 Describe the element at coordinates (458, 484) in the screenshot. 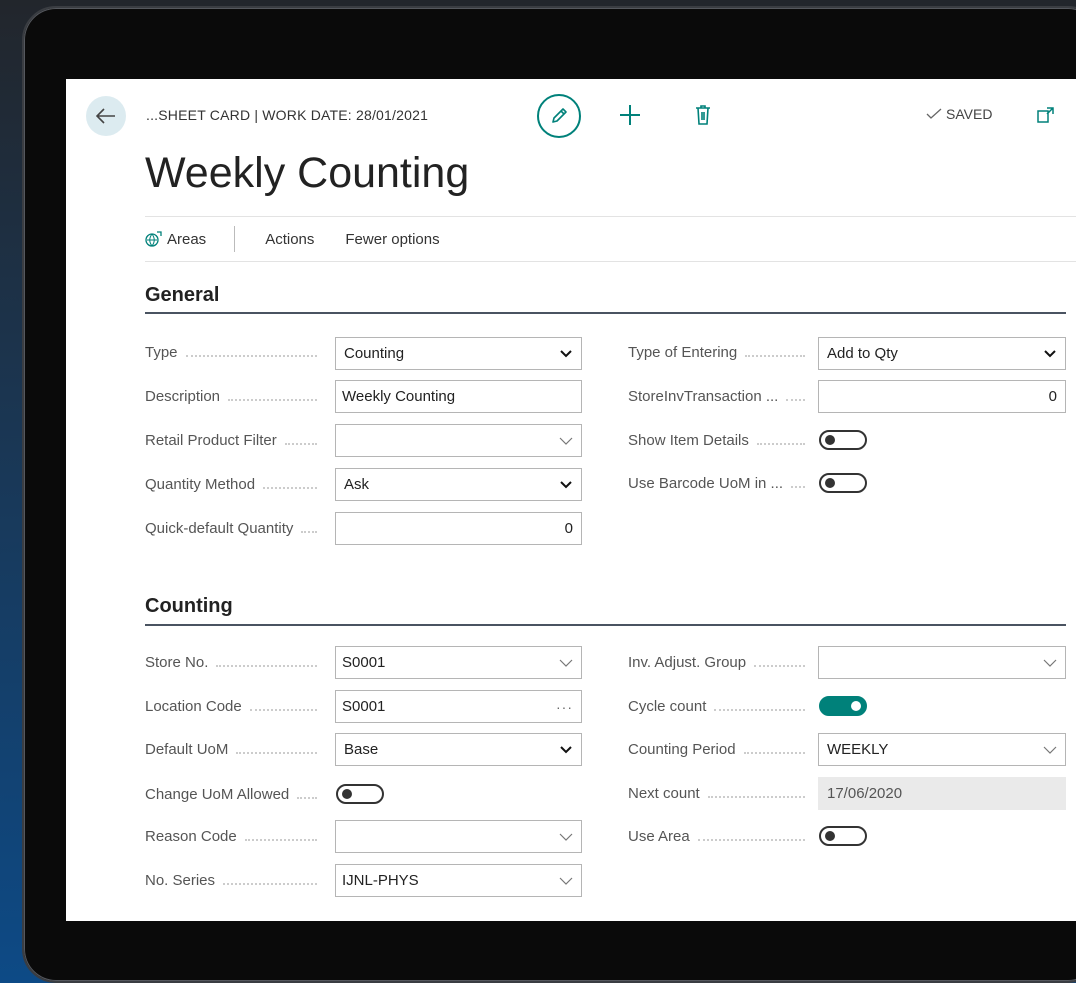

I see `quantity-method-select: Ask` at that location.